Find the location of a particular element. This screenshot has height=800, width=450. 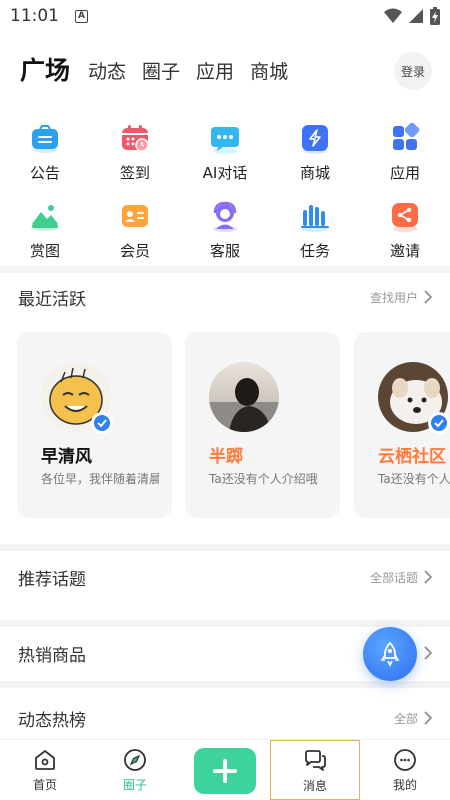

chat-bubbles-icon is located at coordinates (315, 760).